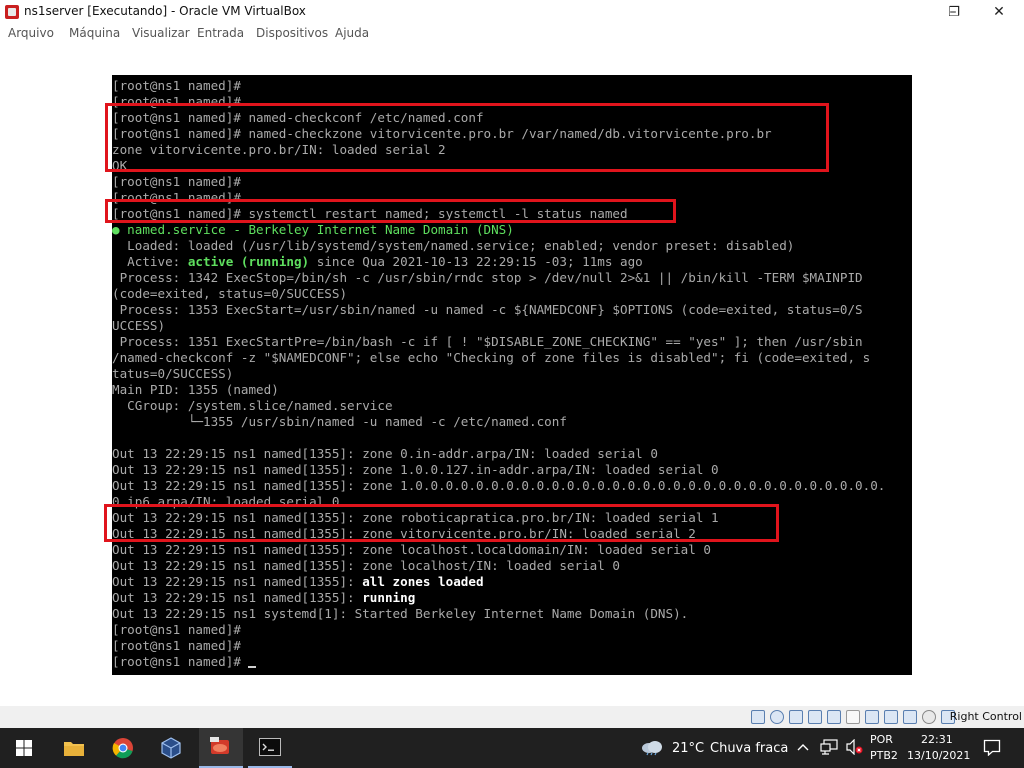  What do you see at coordinates (390, 211) in the screenshot?
I see `highlight-box-restart` at bounding box center [390, 211].